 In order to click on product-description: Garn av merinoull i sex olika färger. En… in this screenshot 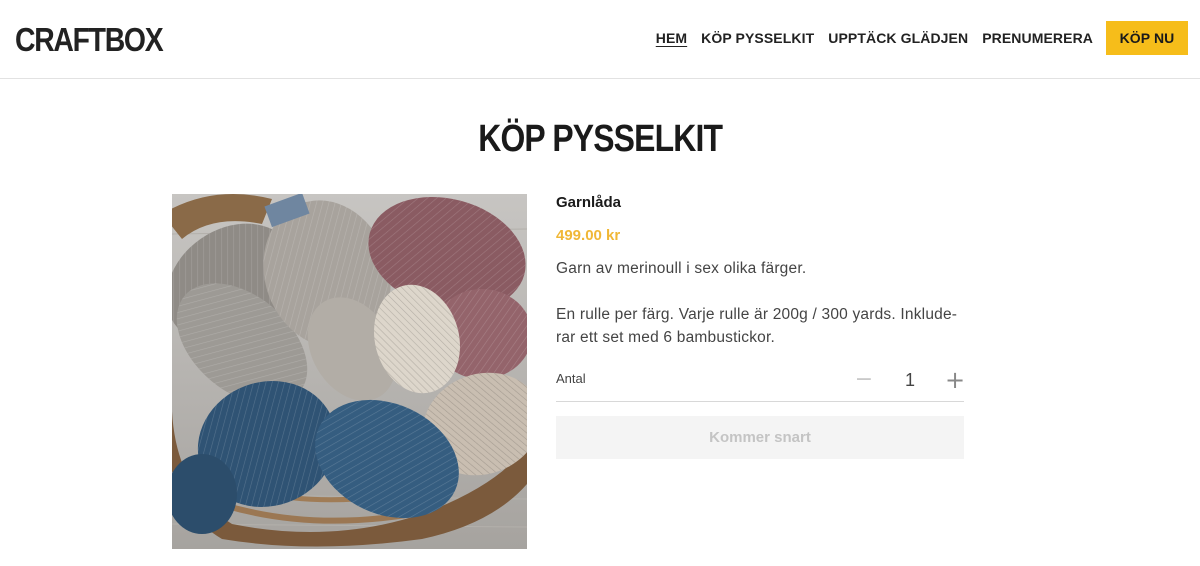, I will do `click(760, 303)`.